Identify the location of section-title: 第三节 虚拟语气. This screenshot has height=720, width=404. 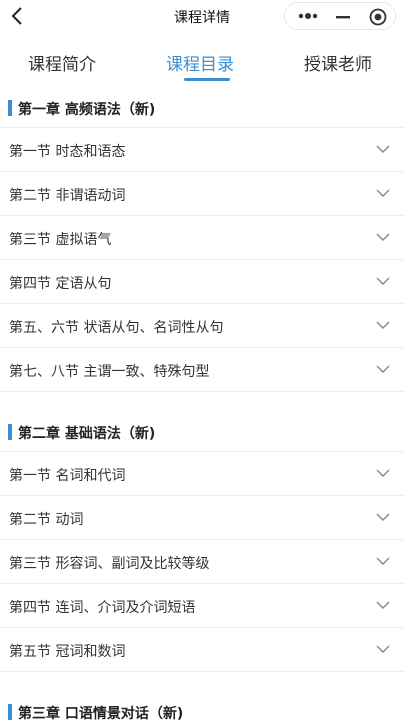
(60, 240).